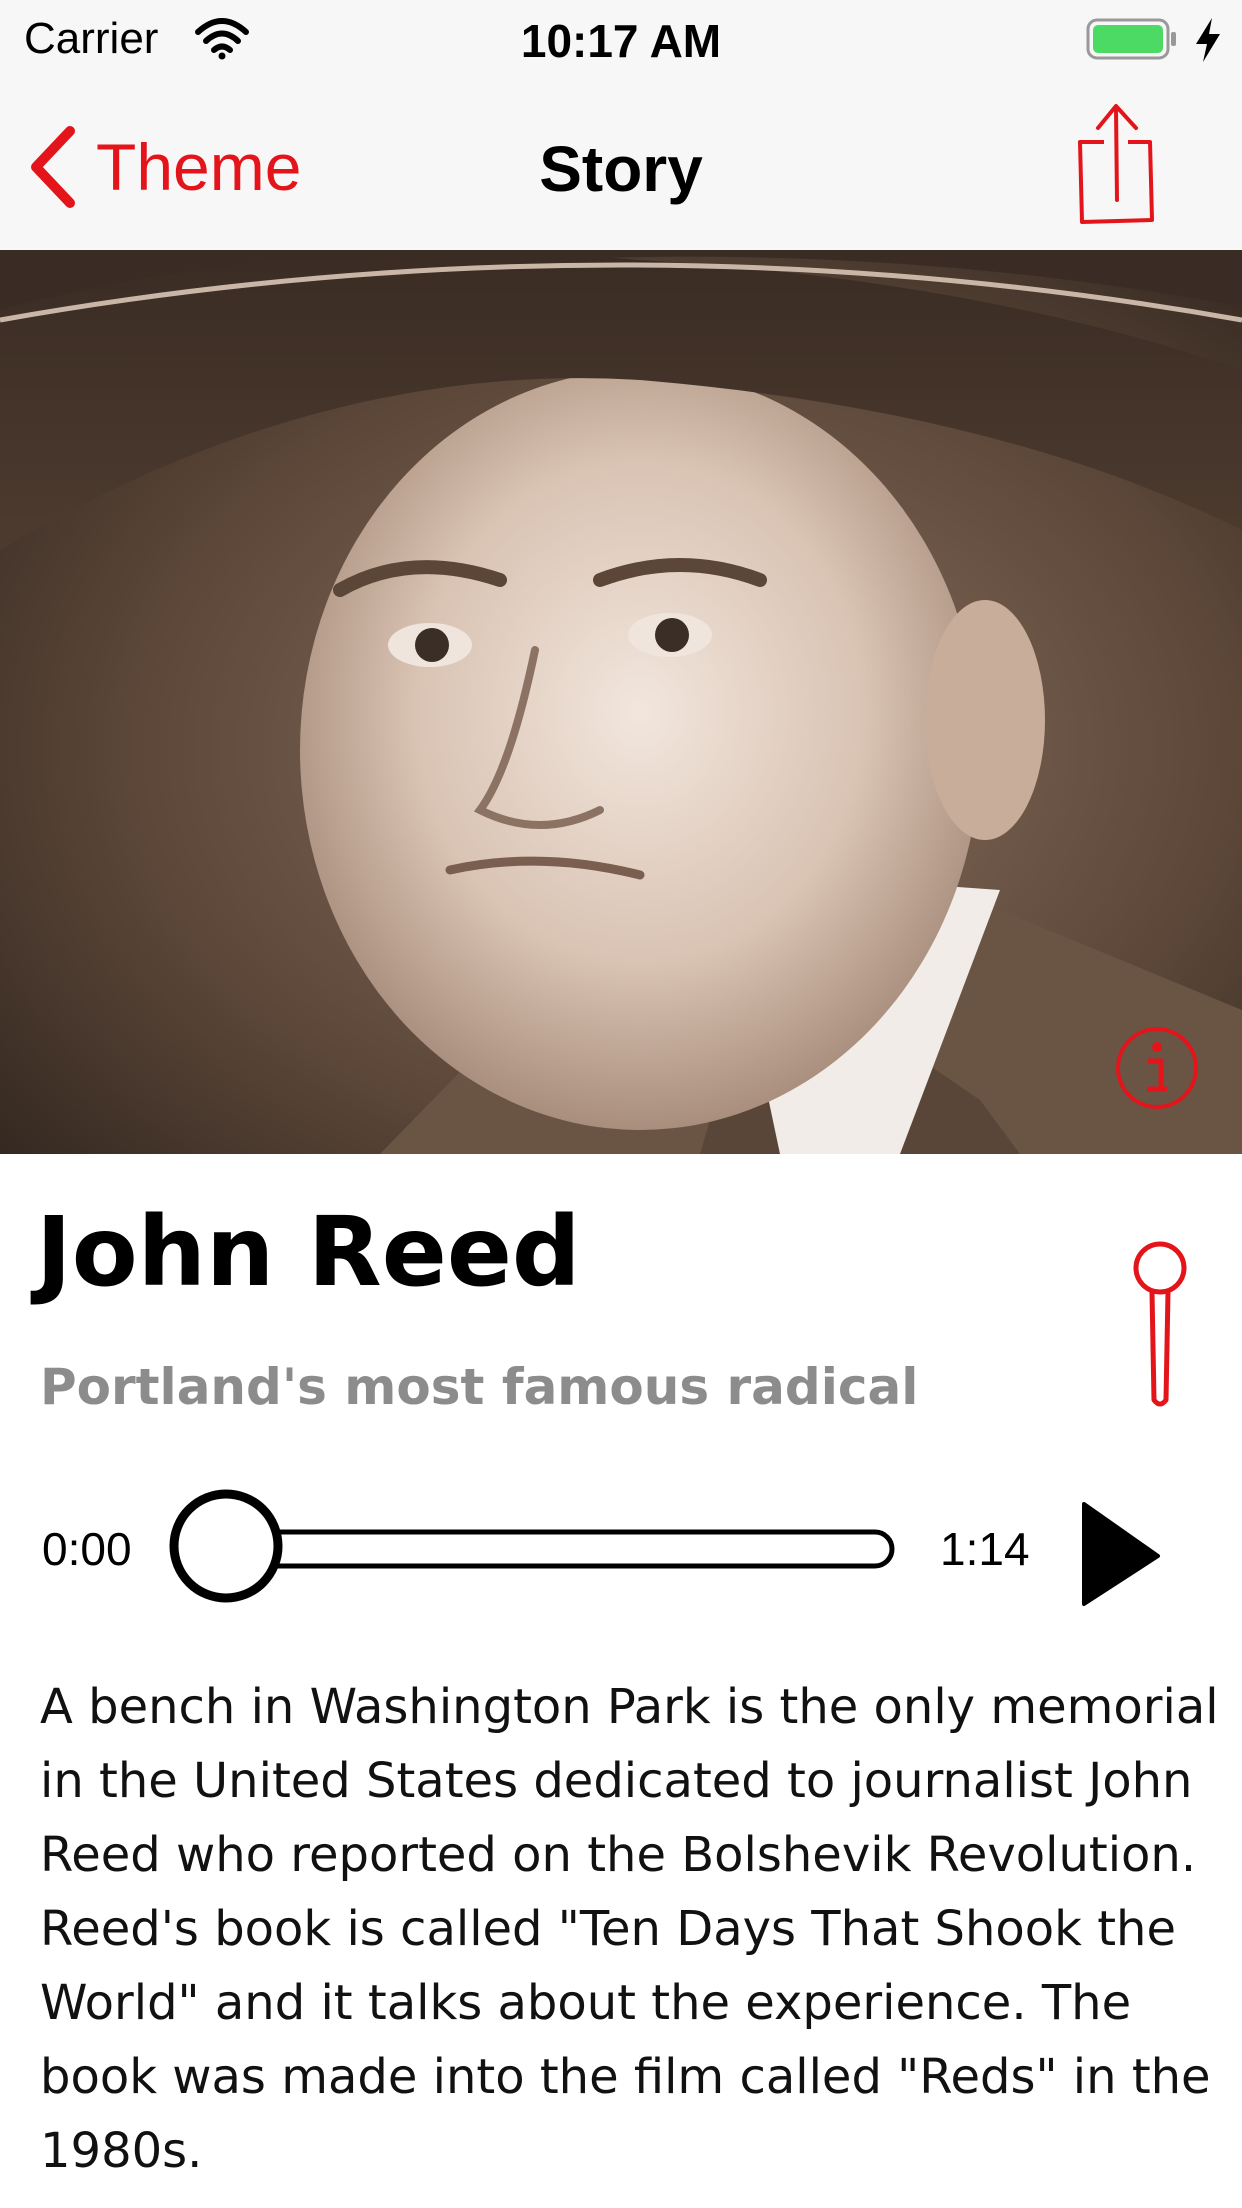 This screenshot has height=2208, width=1242. I want to click on audio-player: 0:00 1:14, so click(621, 1550).